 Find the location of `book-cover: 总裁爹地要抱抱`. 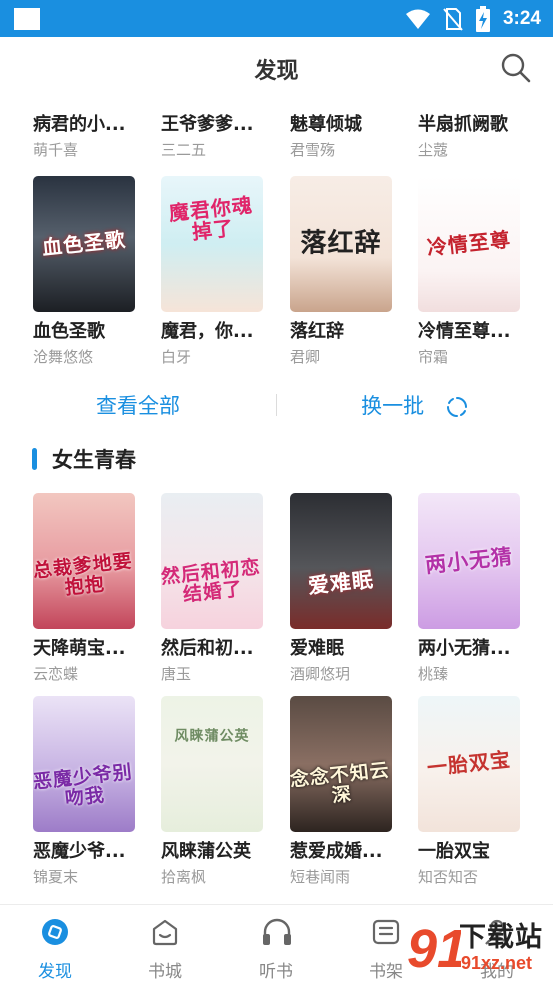

book-cover: 总裁爹地要抱抱 is located at coordinates (84, 561).